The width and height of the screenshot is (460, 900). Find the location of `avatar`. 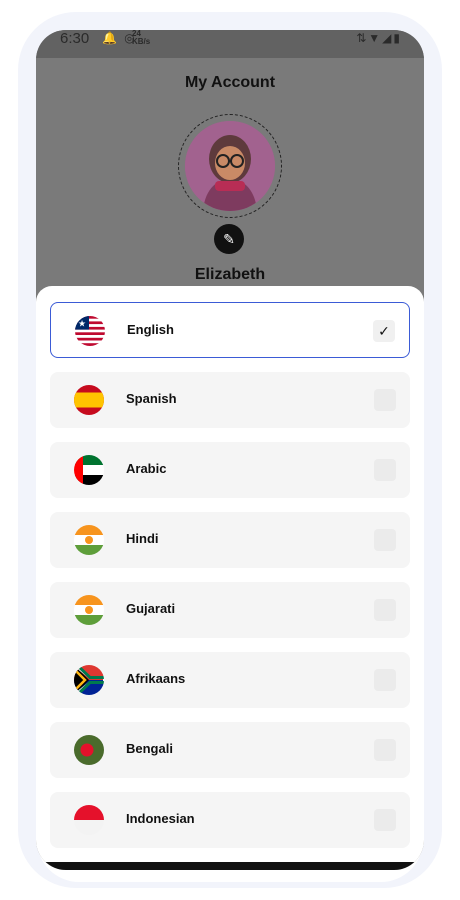

avatar is located at coordinates (230, 166).